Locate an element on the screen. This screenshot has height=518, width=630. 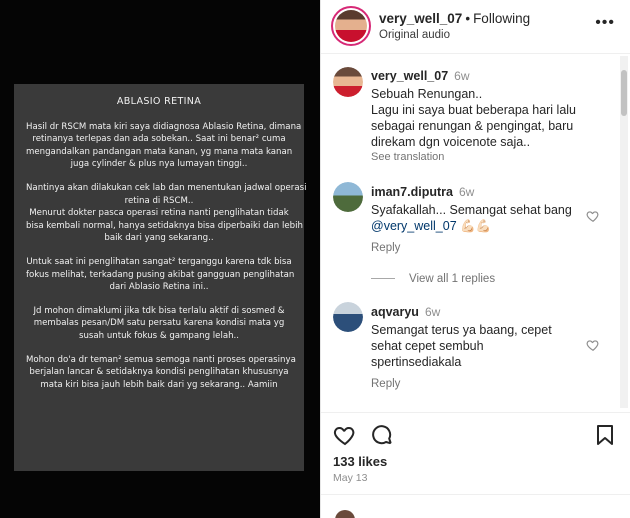
commenter-line: iman7.diputra 6w is located at coordinates (422, 192).